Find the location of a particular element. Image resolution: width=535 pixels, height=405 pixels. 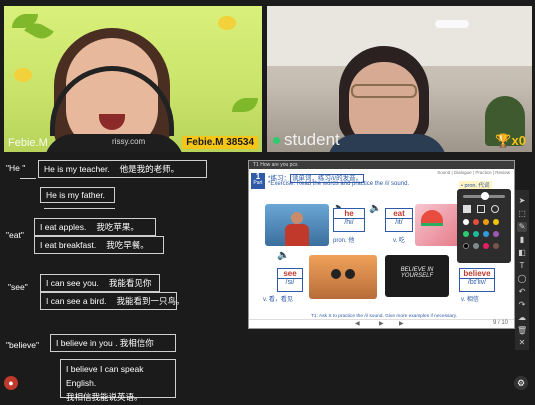

trophy-counter: 🏆x0 is located at coordinates (510, 140).